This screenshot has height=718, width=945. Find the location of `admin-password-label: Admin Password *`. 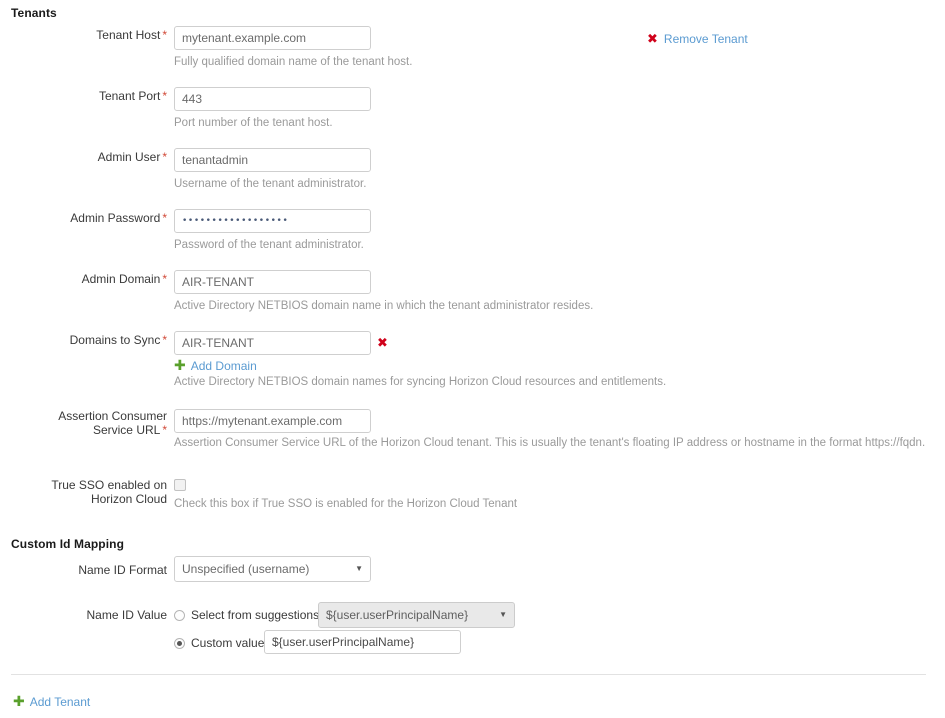

admin-password-label: Admin Password * is located at coordinates (118, 218).